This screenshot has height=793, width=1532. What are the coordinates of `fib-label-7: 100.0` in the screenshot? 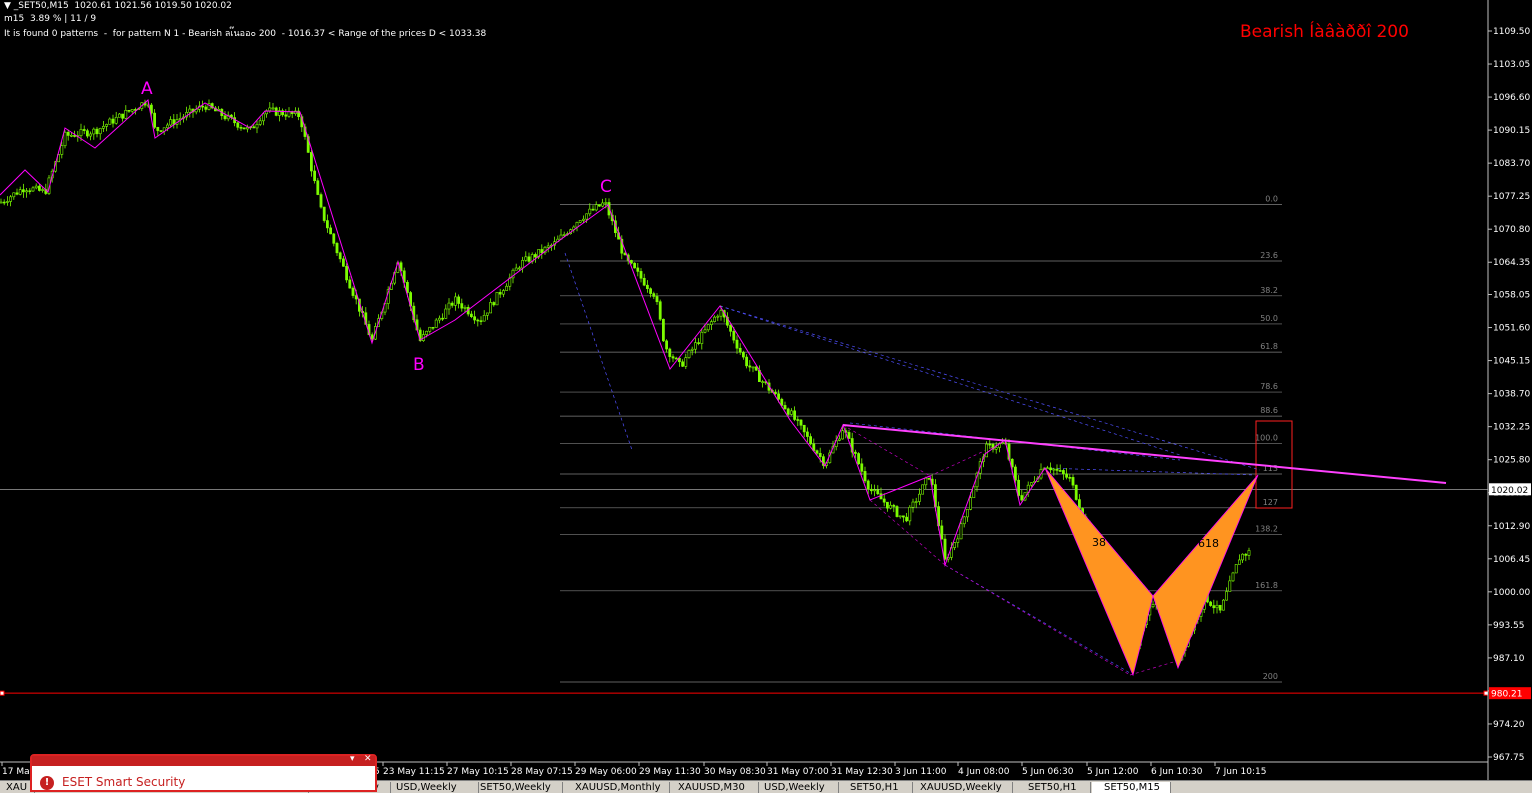 It's located at (1266, 437).